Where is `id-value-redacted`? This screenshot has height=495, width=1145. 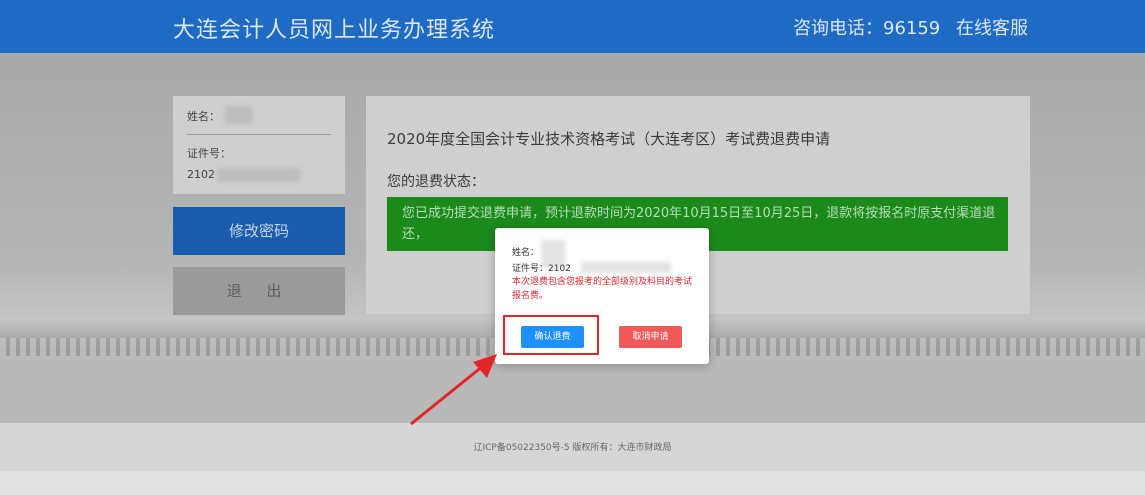 id-value-redacted is located at coordinates (259, 175).